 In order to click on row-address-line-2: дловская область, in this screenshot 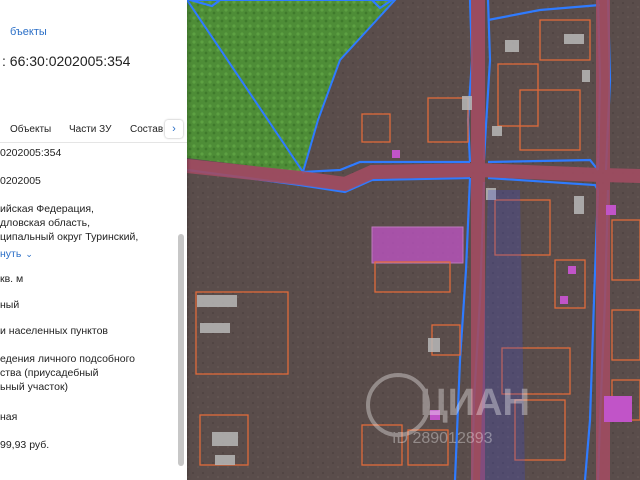, I will do `click(45, 223)`.